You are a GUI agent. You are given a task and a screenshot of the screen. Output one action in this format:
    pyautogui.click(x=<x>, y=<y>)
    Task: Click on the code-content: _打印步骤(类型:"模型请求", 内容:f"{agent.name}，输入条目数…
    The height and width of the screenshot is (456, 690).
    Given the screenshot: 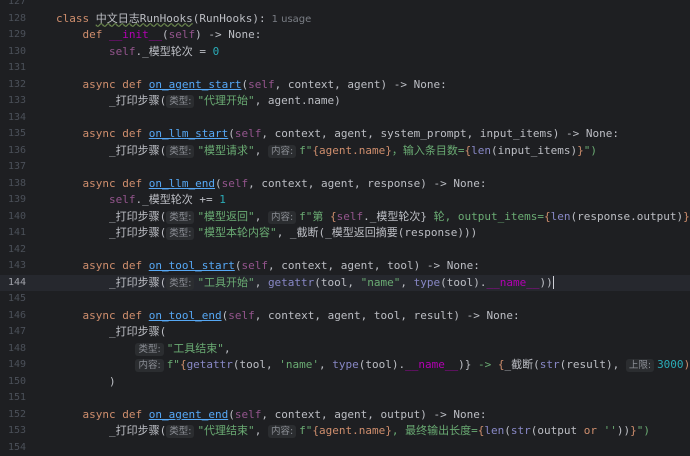 What is the action you would take?
    pyautogui.click(x=326, y=151)
    